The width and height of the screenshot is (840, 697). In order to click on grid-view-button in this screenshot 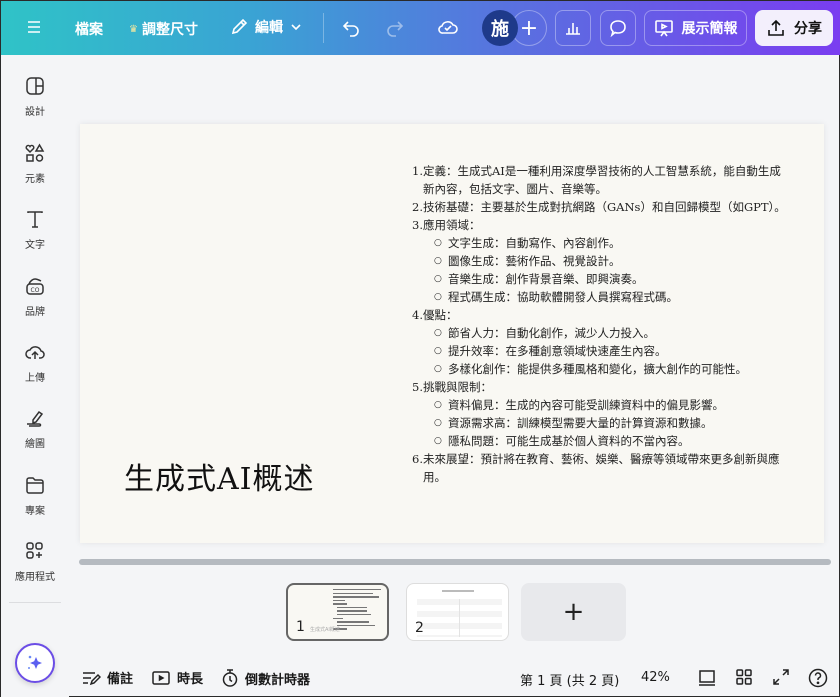, I will do `click(744, 679)`.